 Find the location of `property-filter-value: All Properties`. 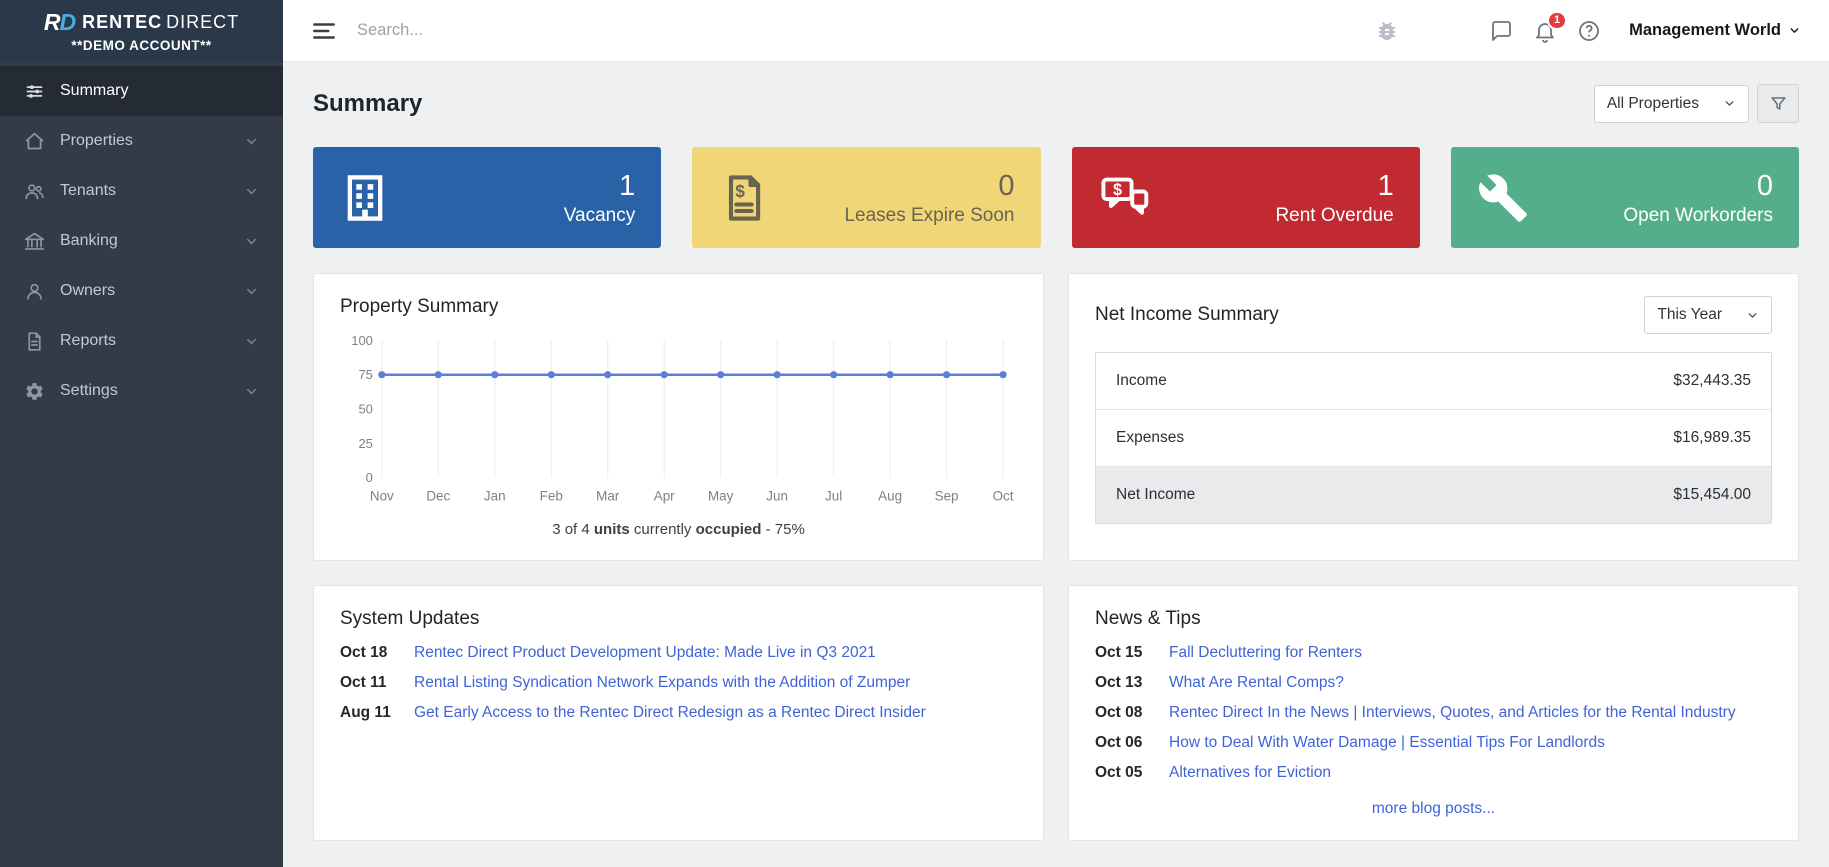

property-filter-value: All Properties is located at coordinates (1652, 103).